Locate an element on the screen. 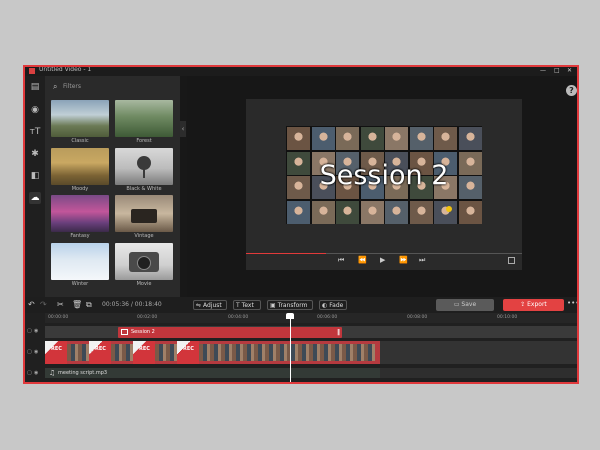 The height and width of the screenshot is (450, 600). filter-label: Forest is located at coordinates (144, 141).